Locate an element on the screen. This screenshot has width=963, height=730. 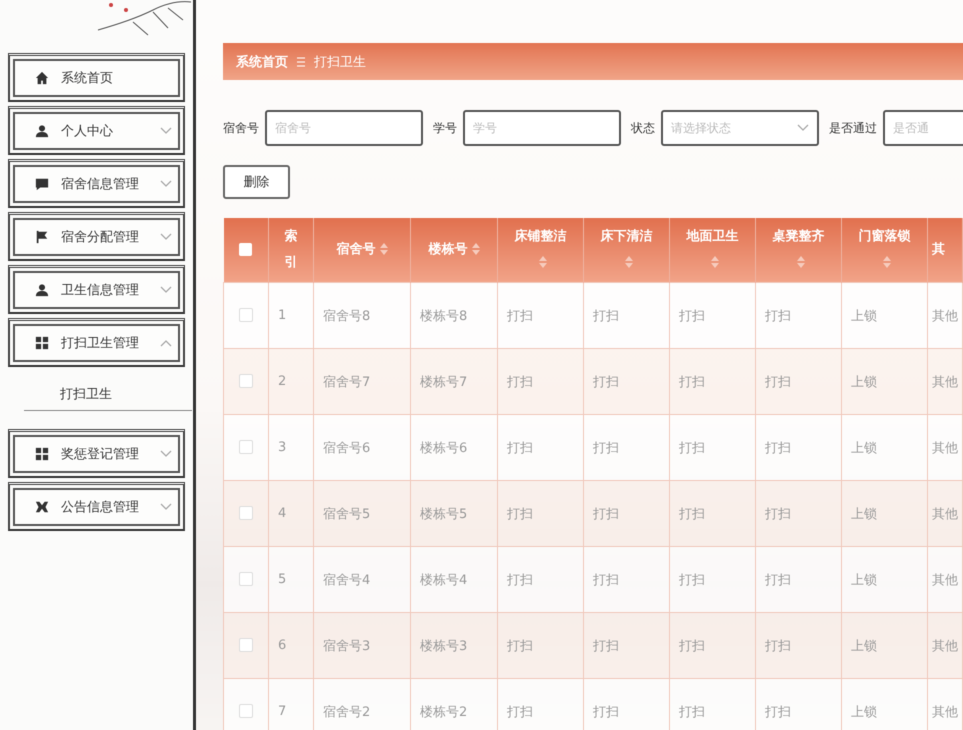
table-cell: 楼栋号7 is located at coordinates (444, 382).